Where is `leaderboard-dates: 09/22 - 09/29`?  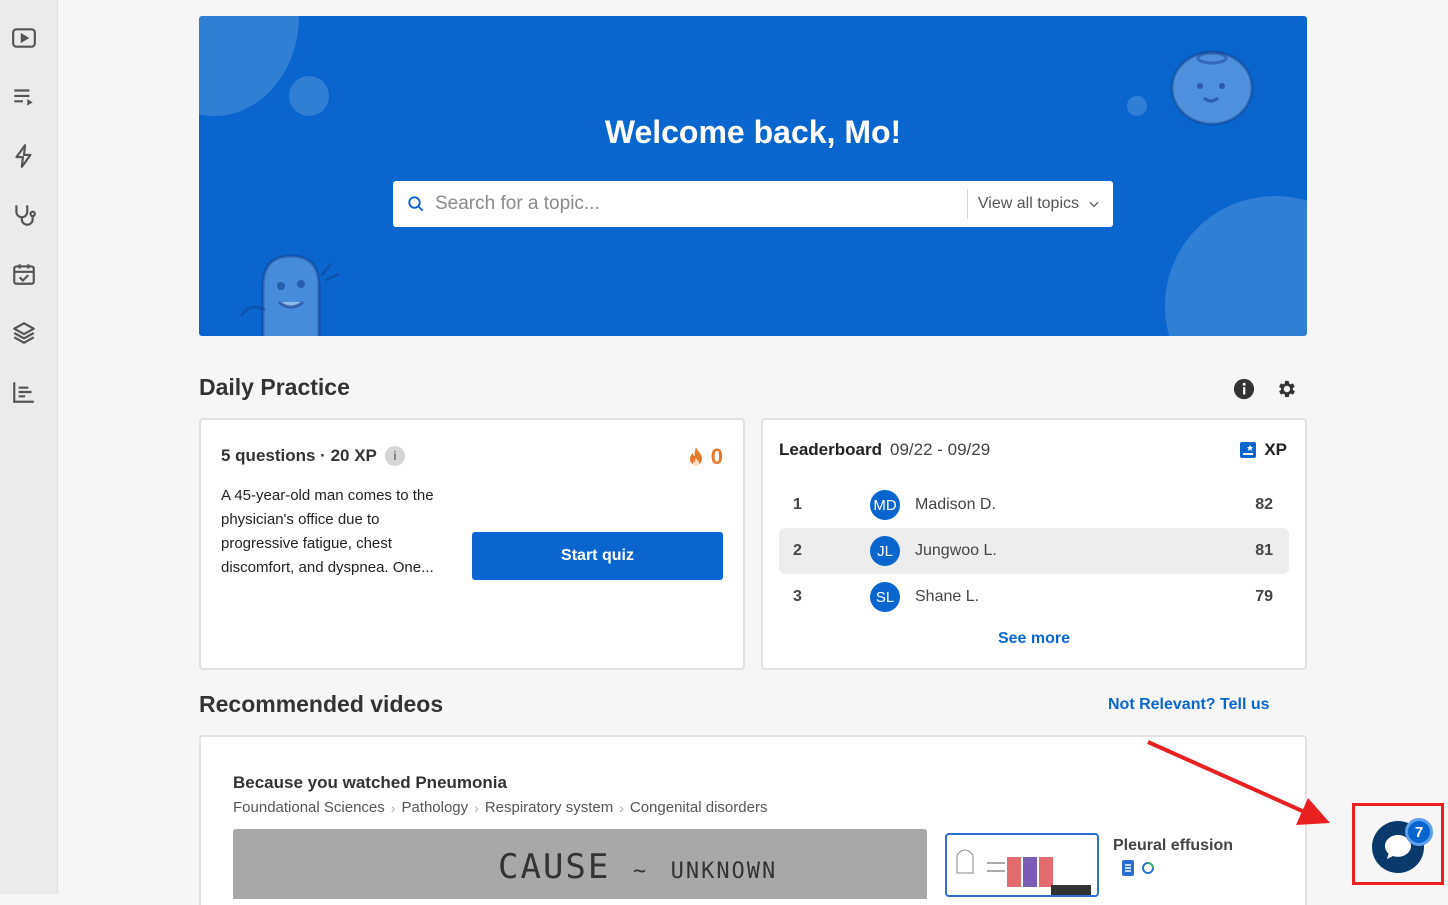
leaderboard-dates: 09/22 - 09/29 is located at coordinates (940, 449).